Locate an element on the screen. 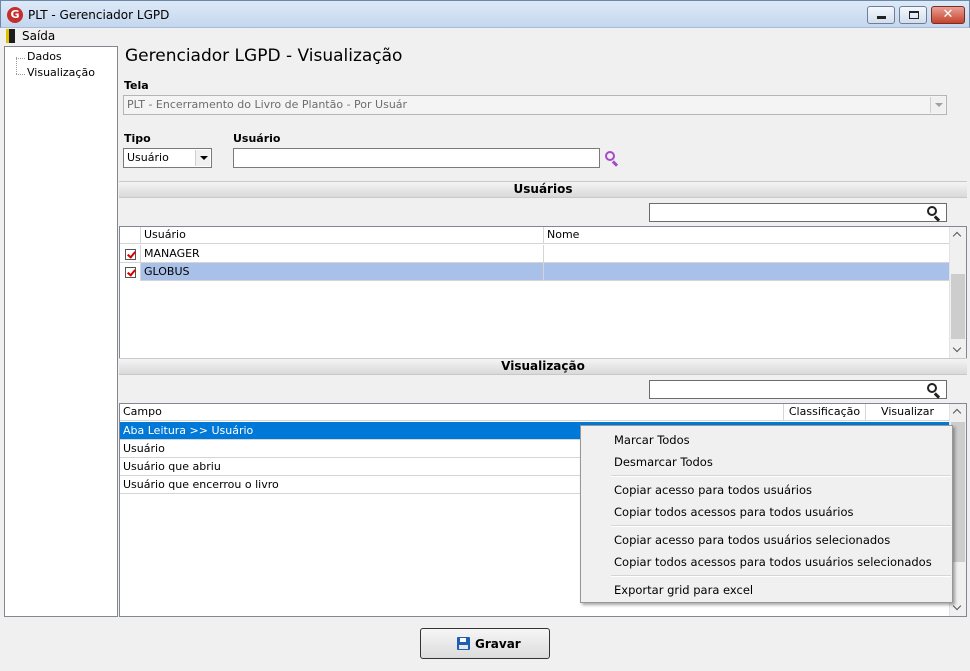 The width and height of the screenshot is (970, 671). page-title: Gerenciador LGPD - Visualização is located at coordinates (264, 56).